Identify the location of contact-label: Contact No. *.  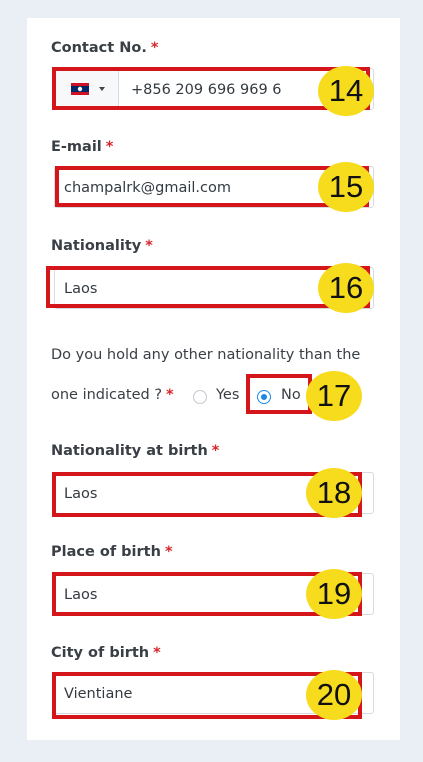
(105, 48).